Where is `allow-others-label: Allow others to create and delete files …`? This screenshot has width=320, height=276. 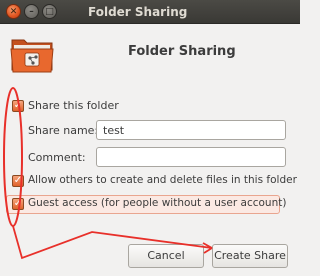 allow-others-label: Allow others to create and delete files … is located at coordinates (162, 180).